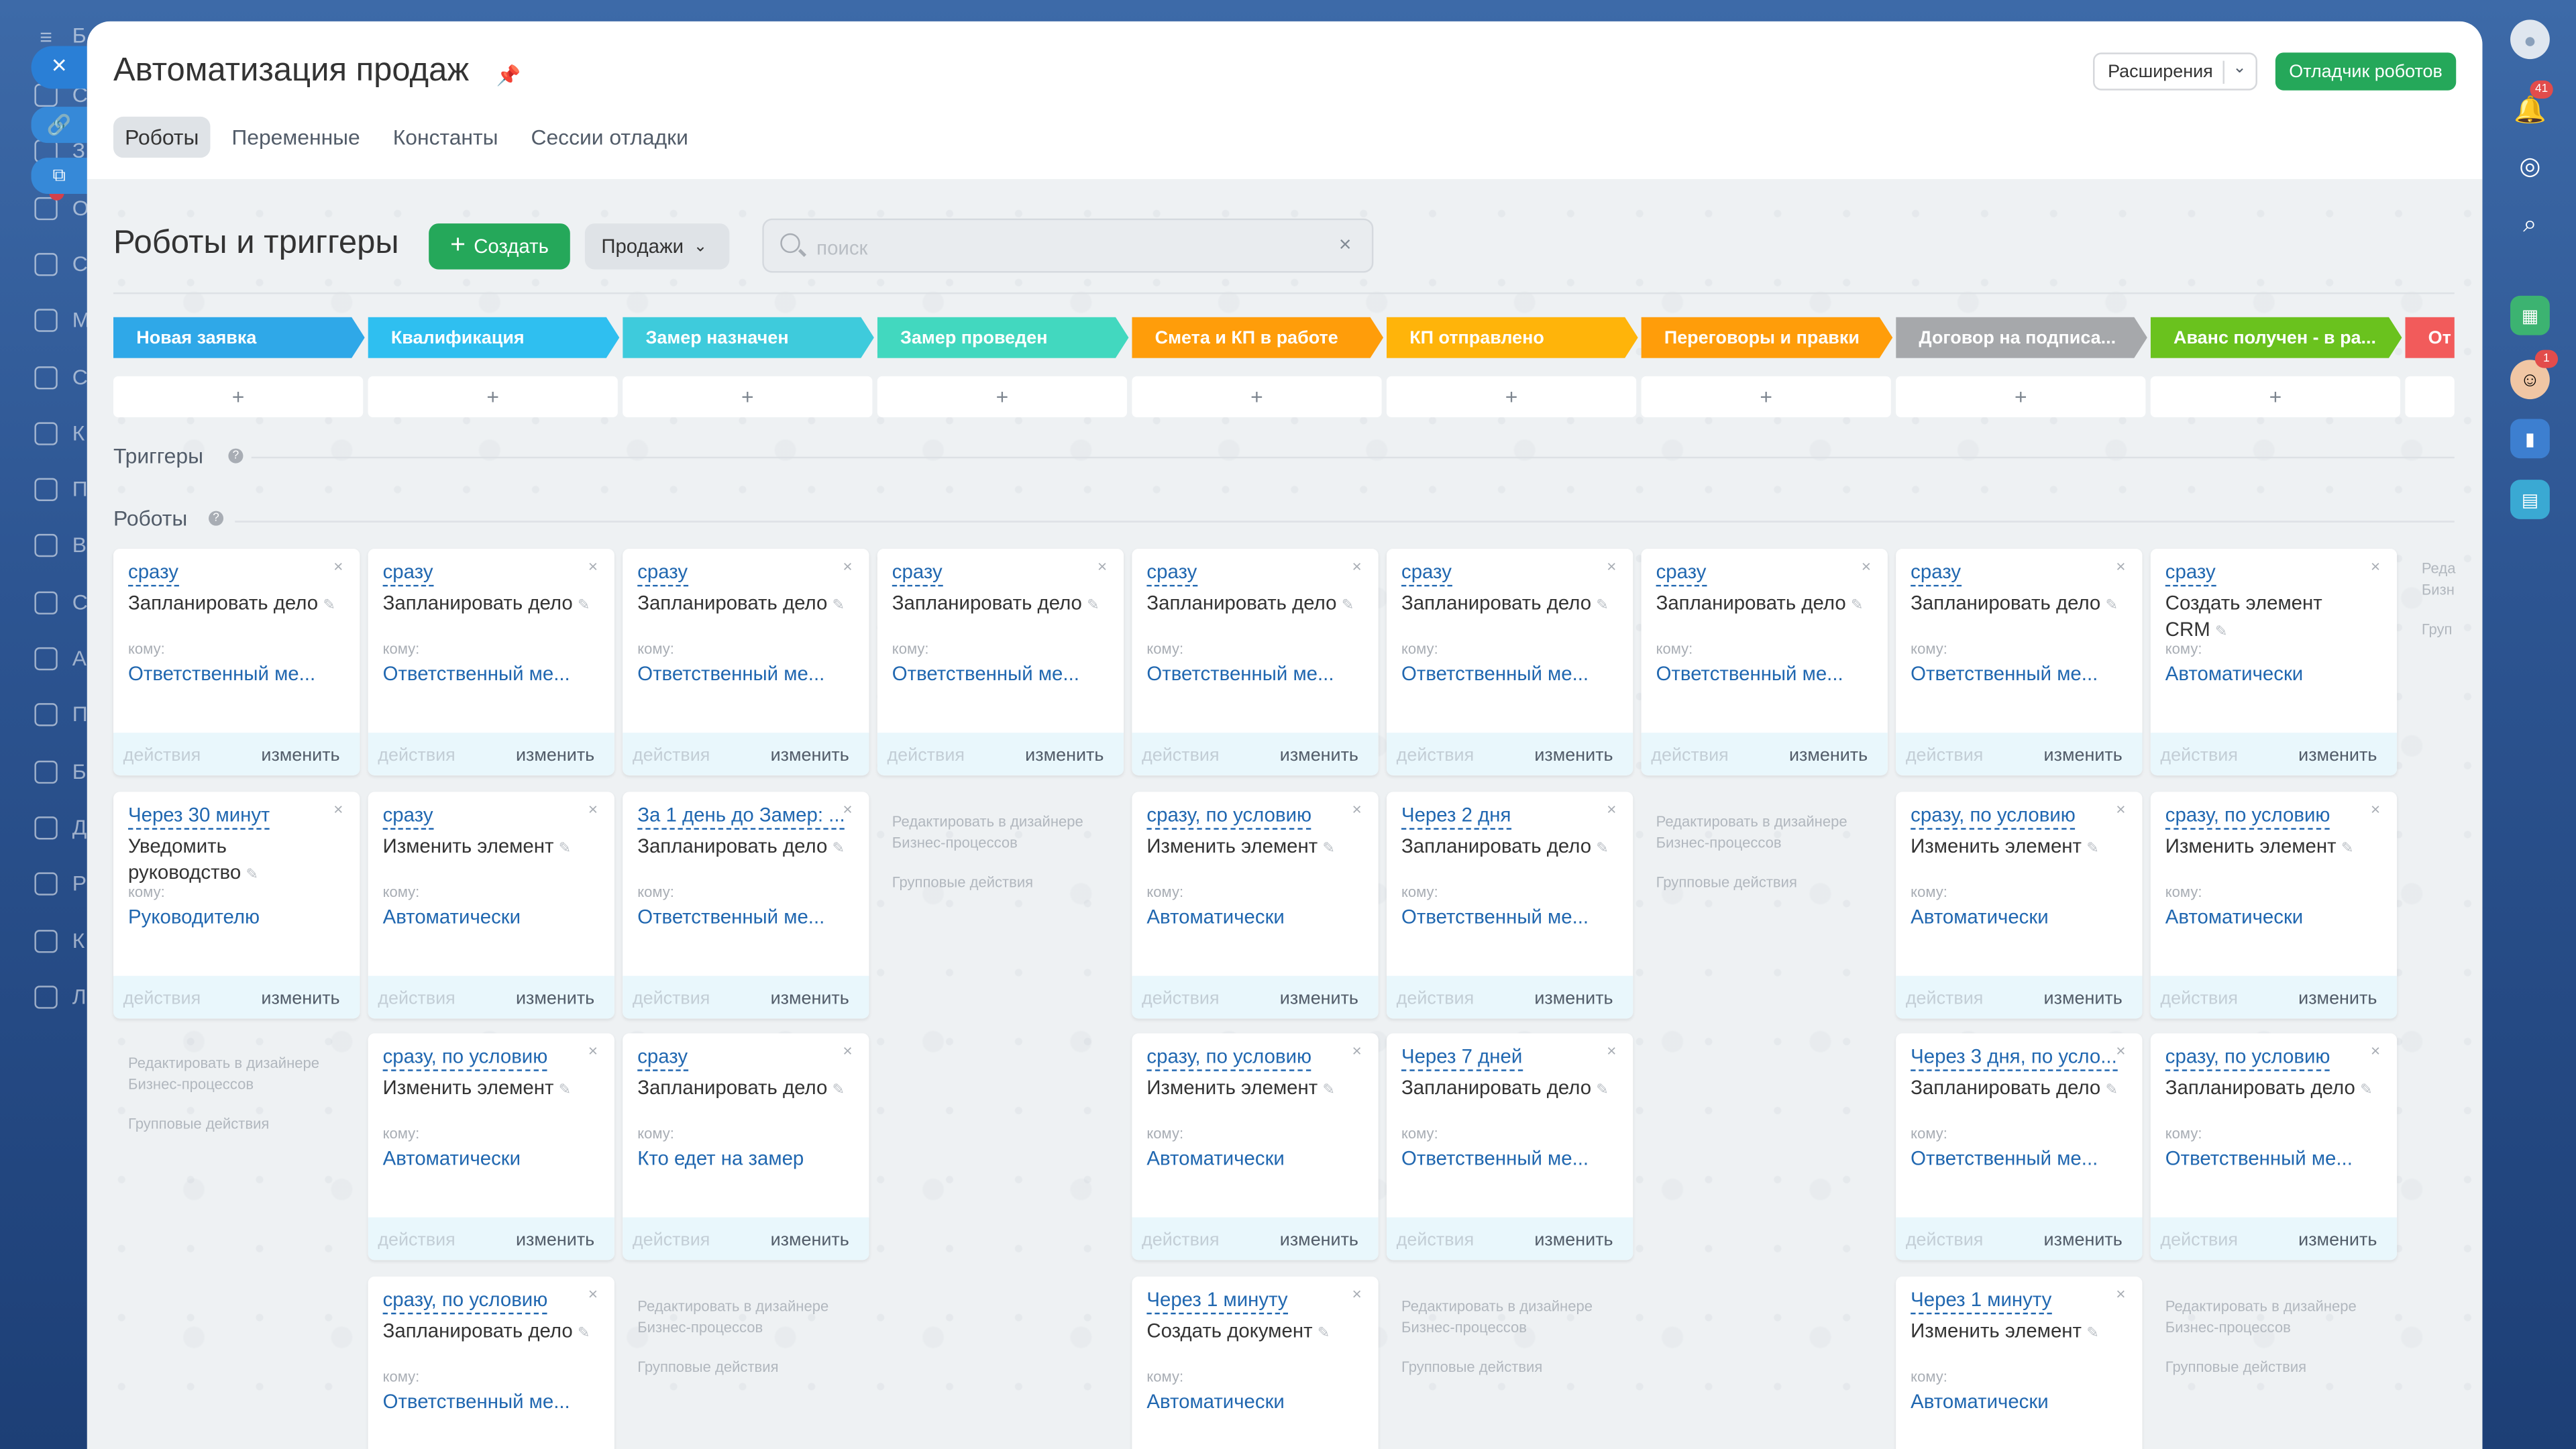 This screenshot has height=1449, width=2576. What do you see at coordinates (2530, 224) in the screenshot?
I see `search-button: ⌕` at bounding box center [2530, 224].